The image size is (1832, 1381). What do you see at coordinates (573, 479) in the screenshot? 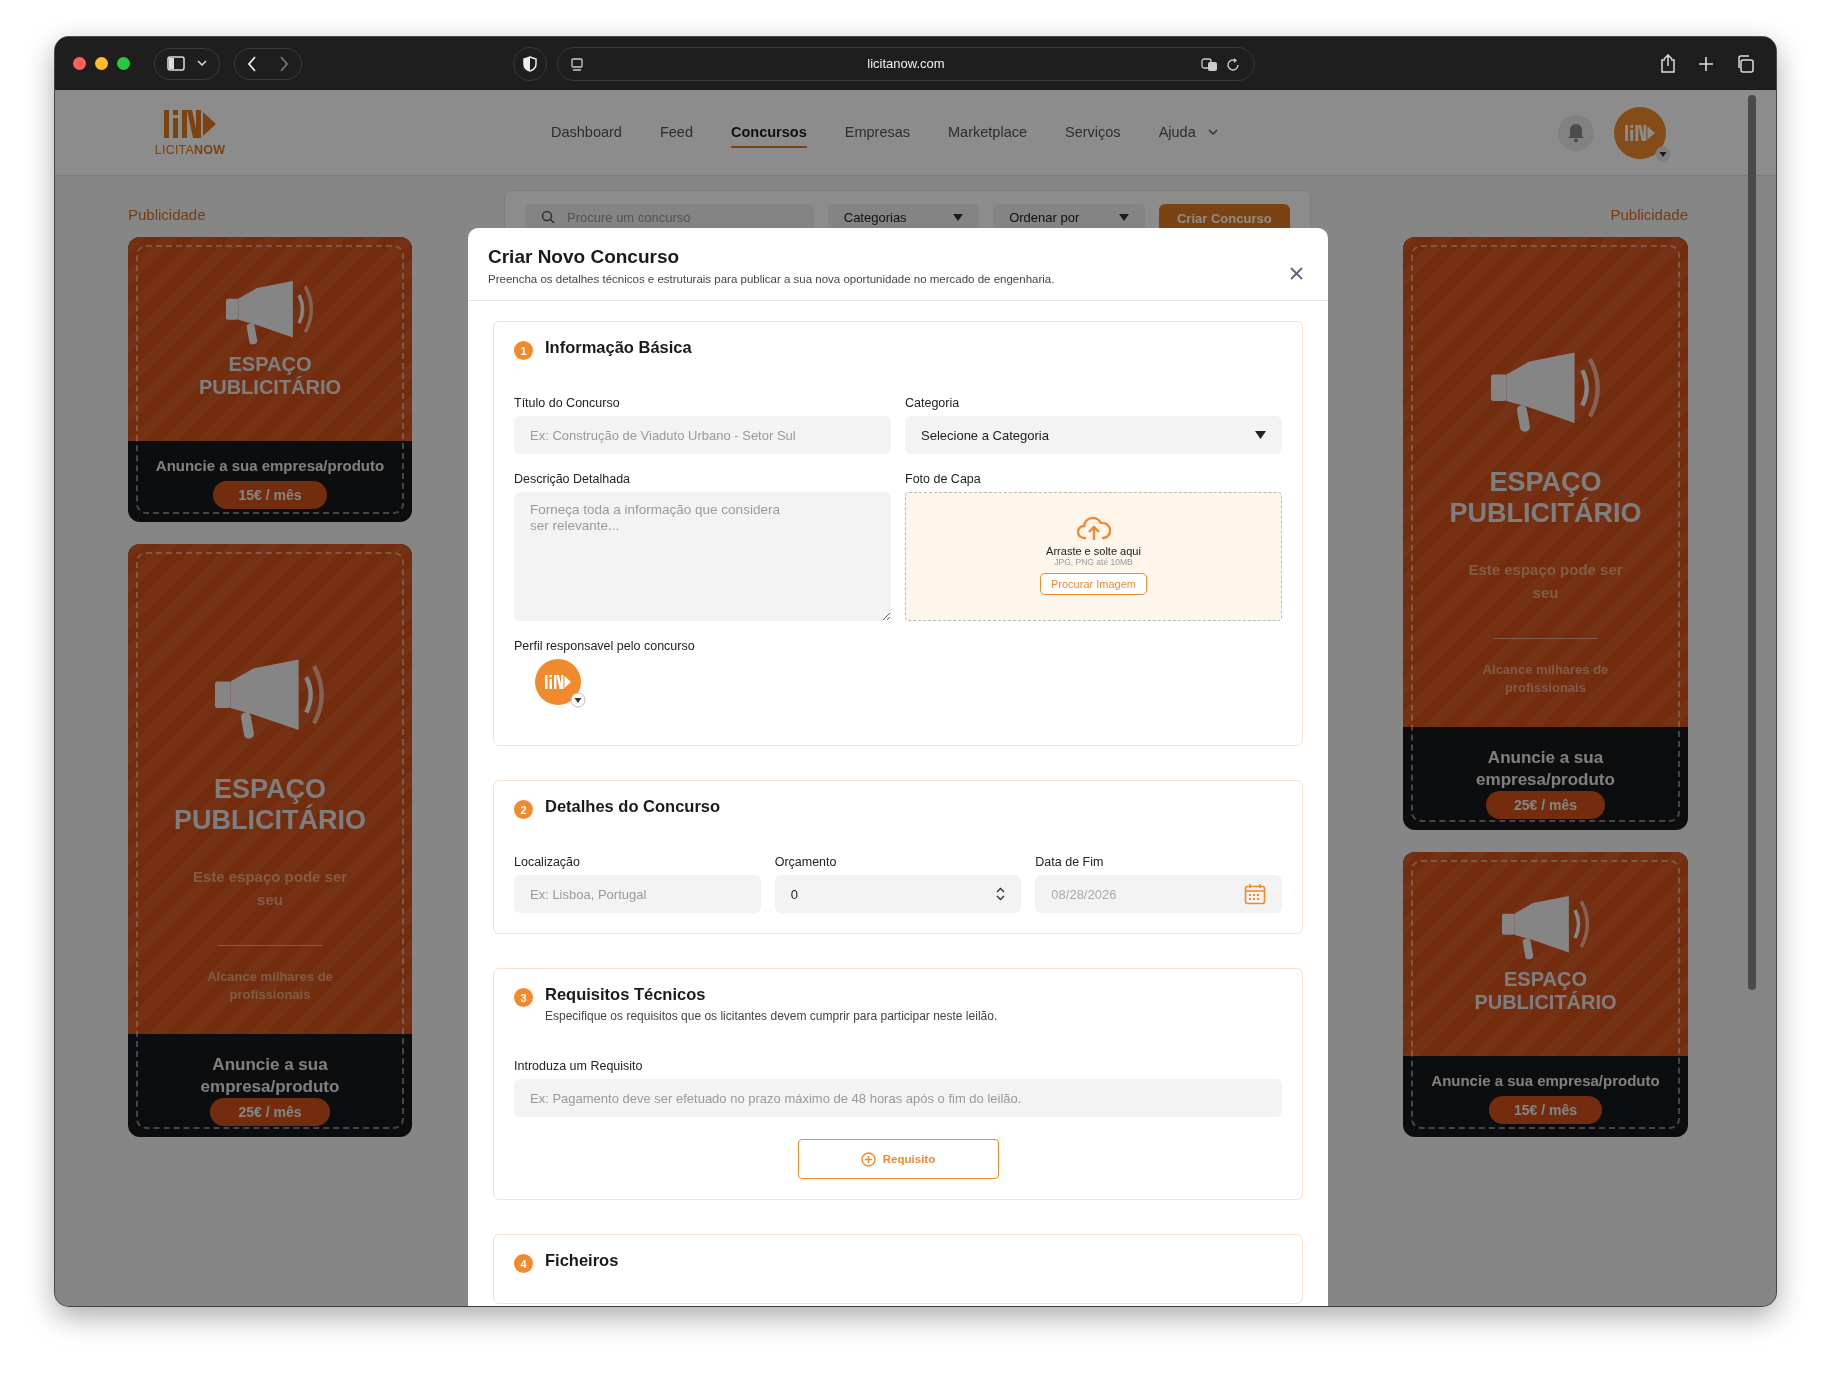
I see `field-label: Descrição Detalhada` at bounding box center [573, 479].